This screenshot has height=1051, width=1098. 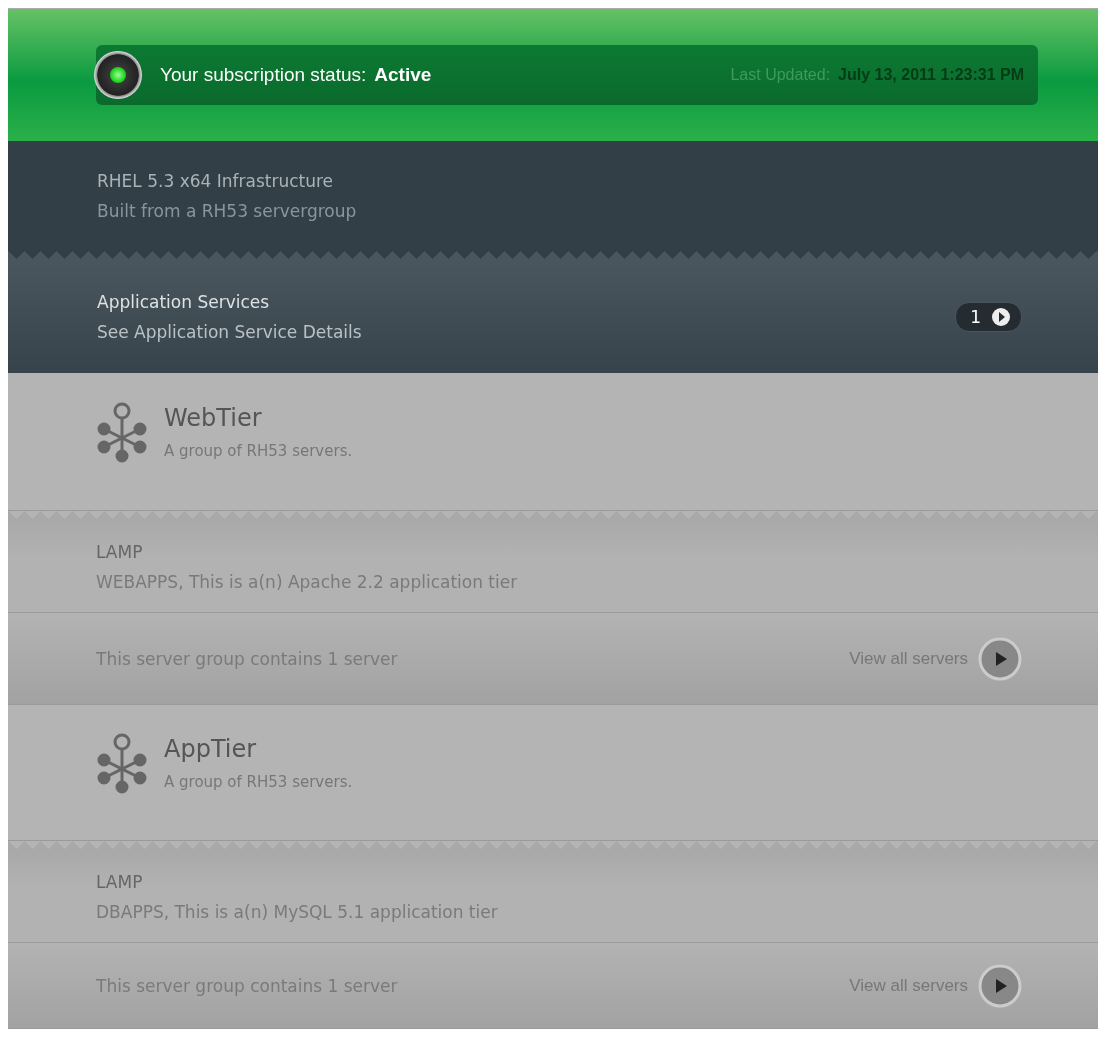 What do you see at coordinates (213, 417) in the screenshot?
I see `tier-name: WebTier` at bounding box center [213, 417].